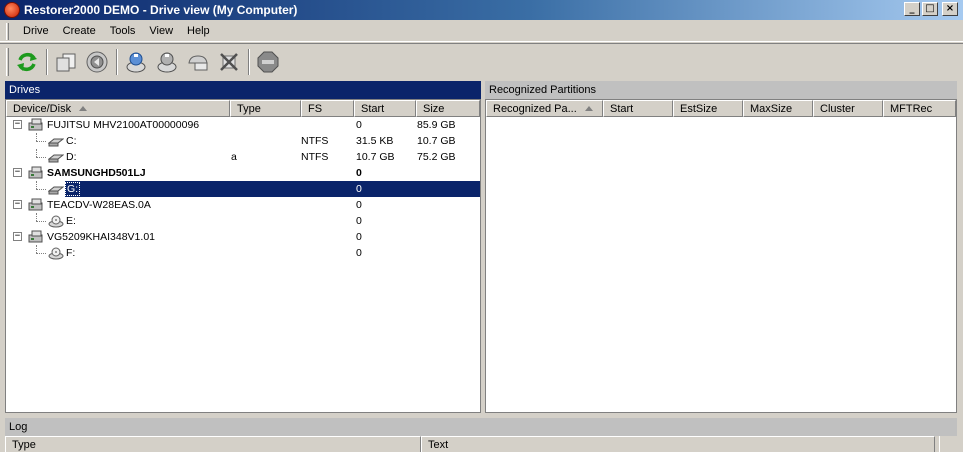 The image size is (963, 452). Describe the element at coordinates (213, 444) in the screenshot. I see `column-log-type: Type` at that location.